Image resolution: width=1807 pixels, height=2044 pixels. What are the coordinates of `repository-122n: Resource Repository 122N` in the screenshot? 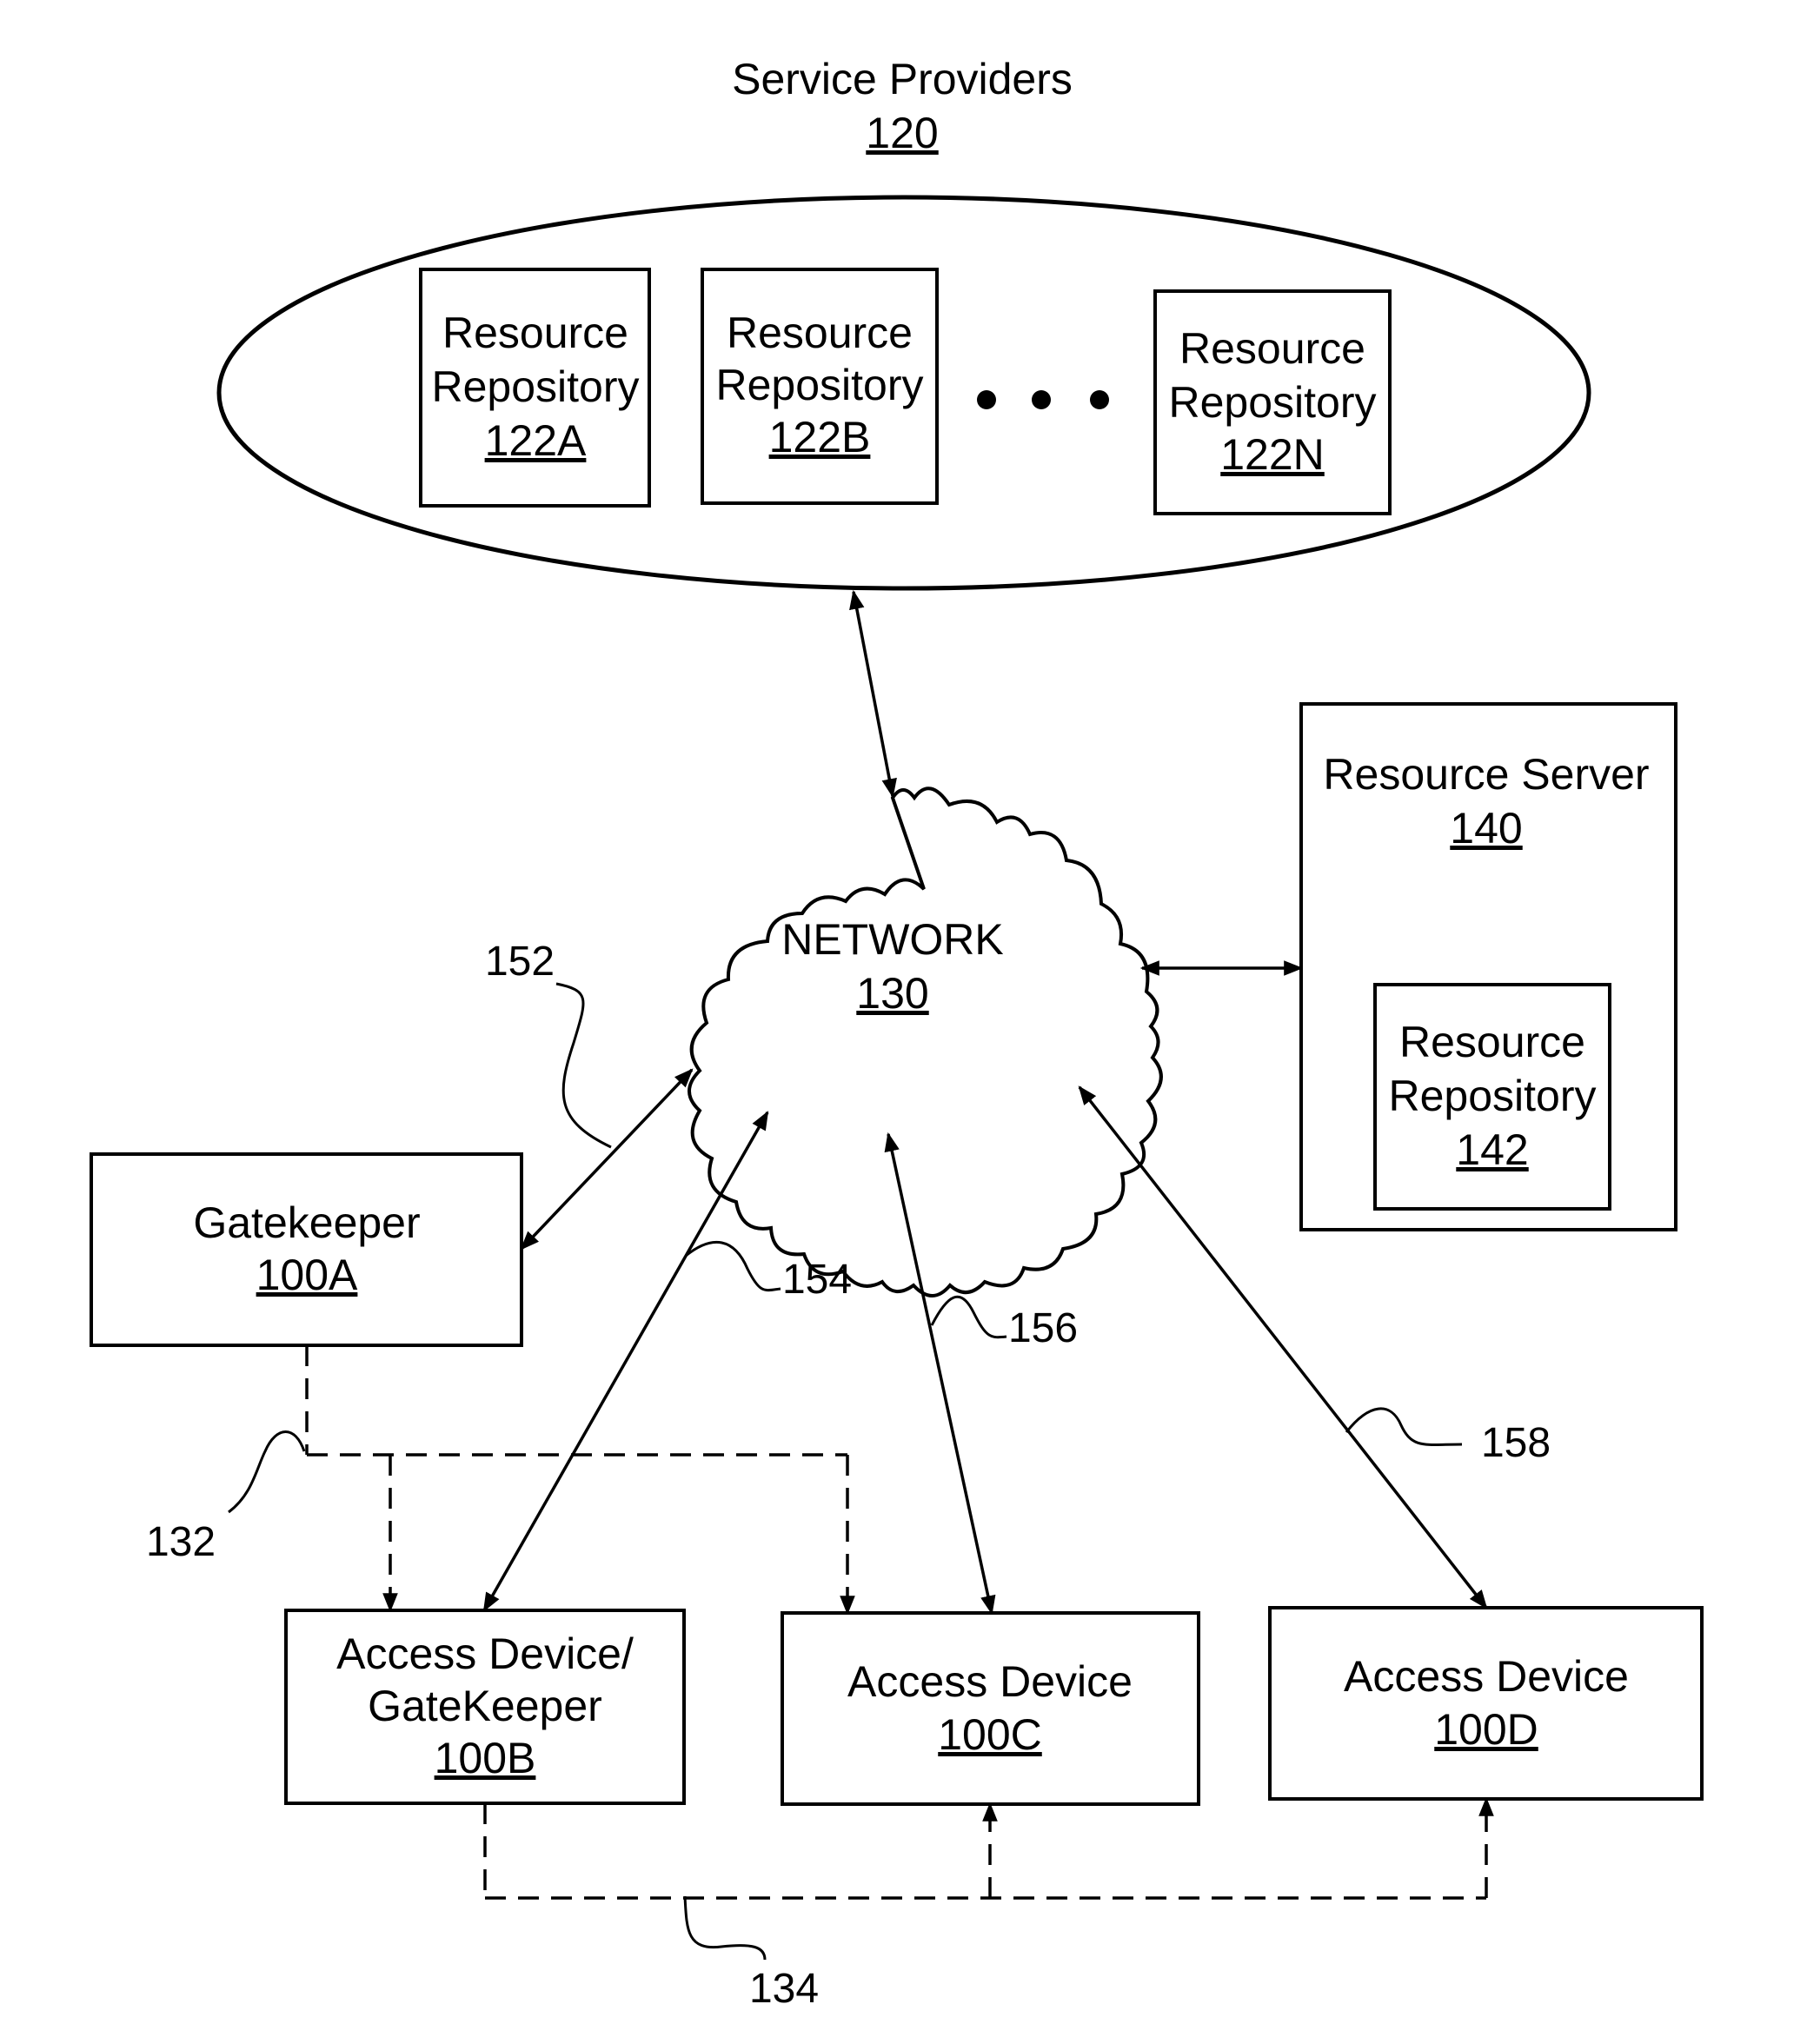 It's located at (1272, 402).